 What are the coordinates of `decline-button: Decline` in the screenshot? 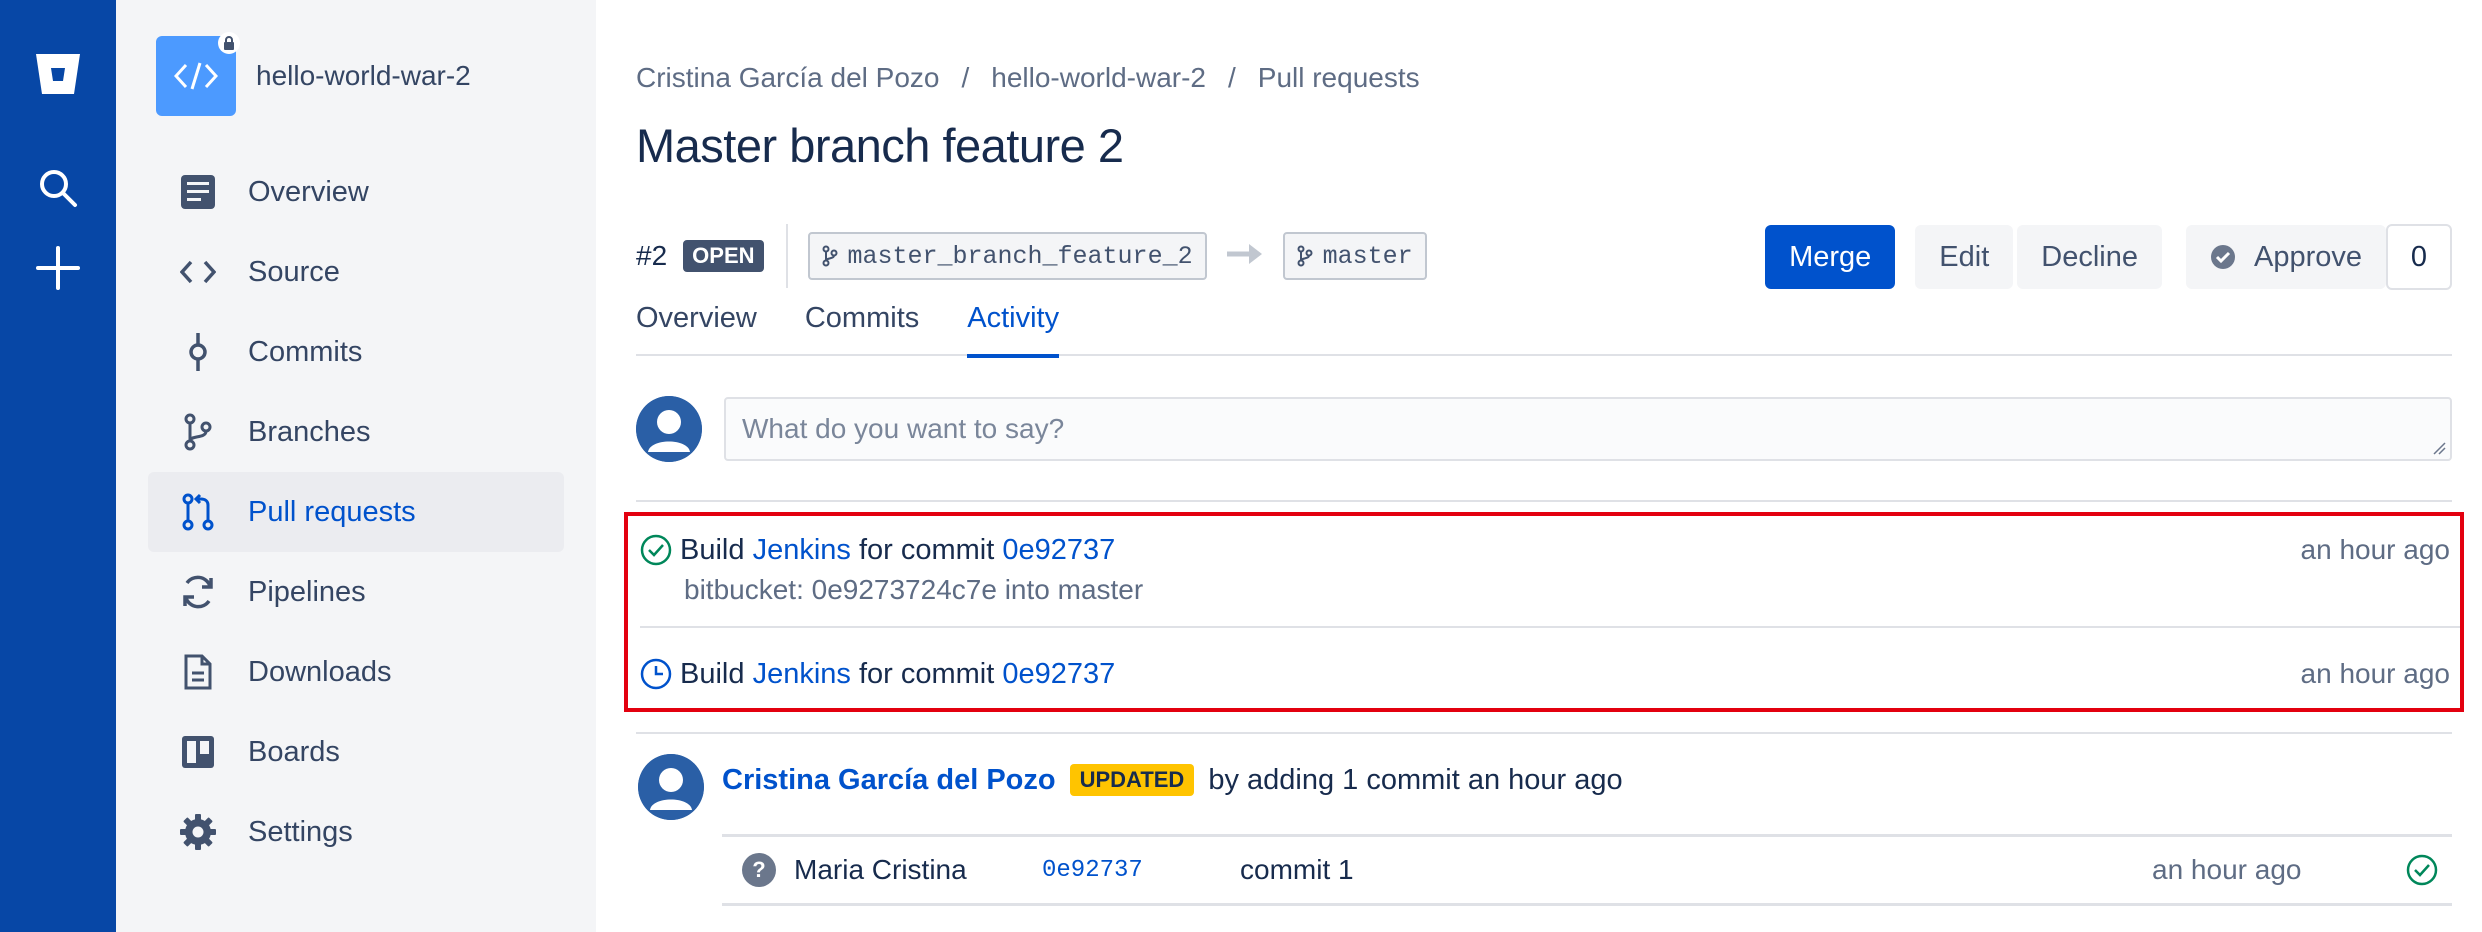 It's located at (2089, 257).